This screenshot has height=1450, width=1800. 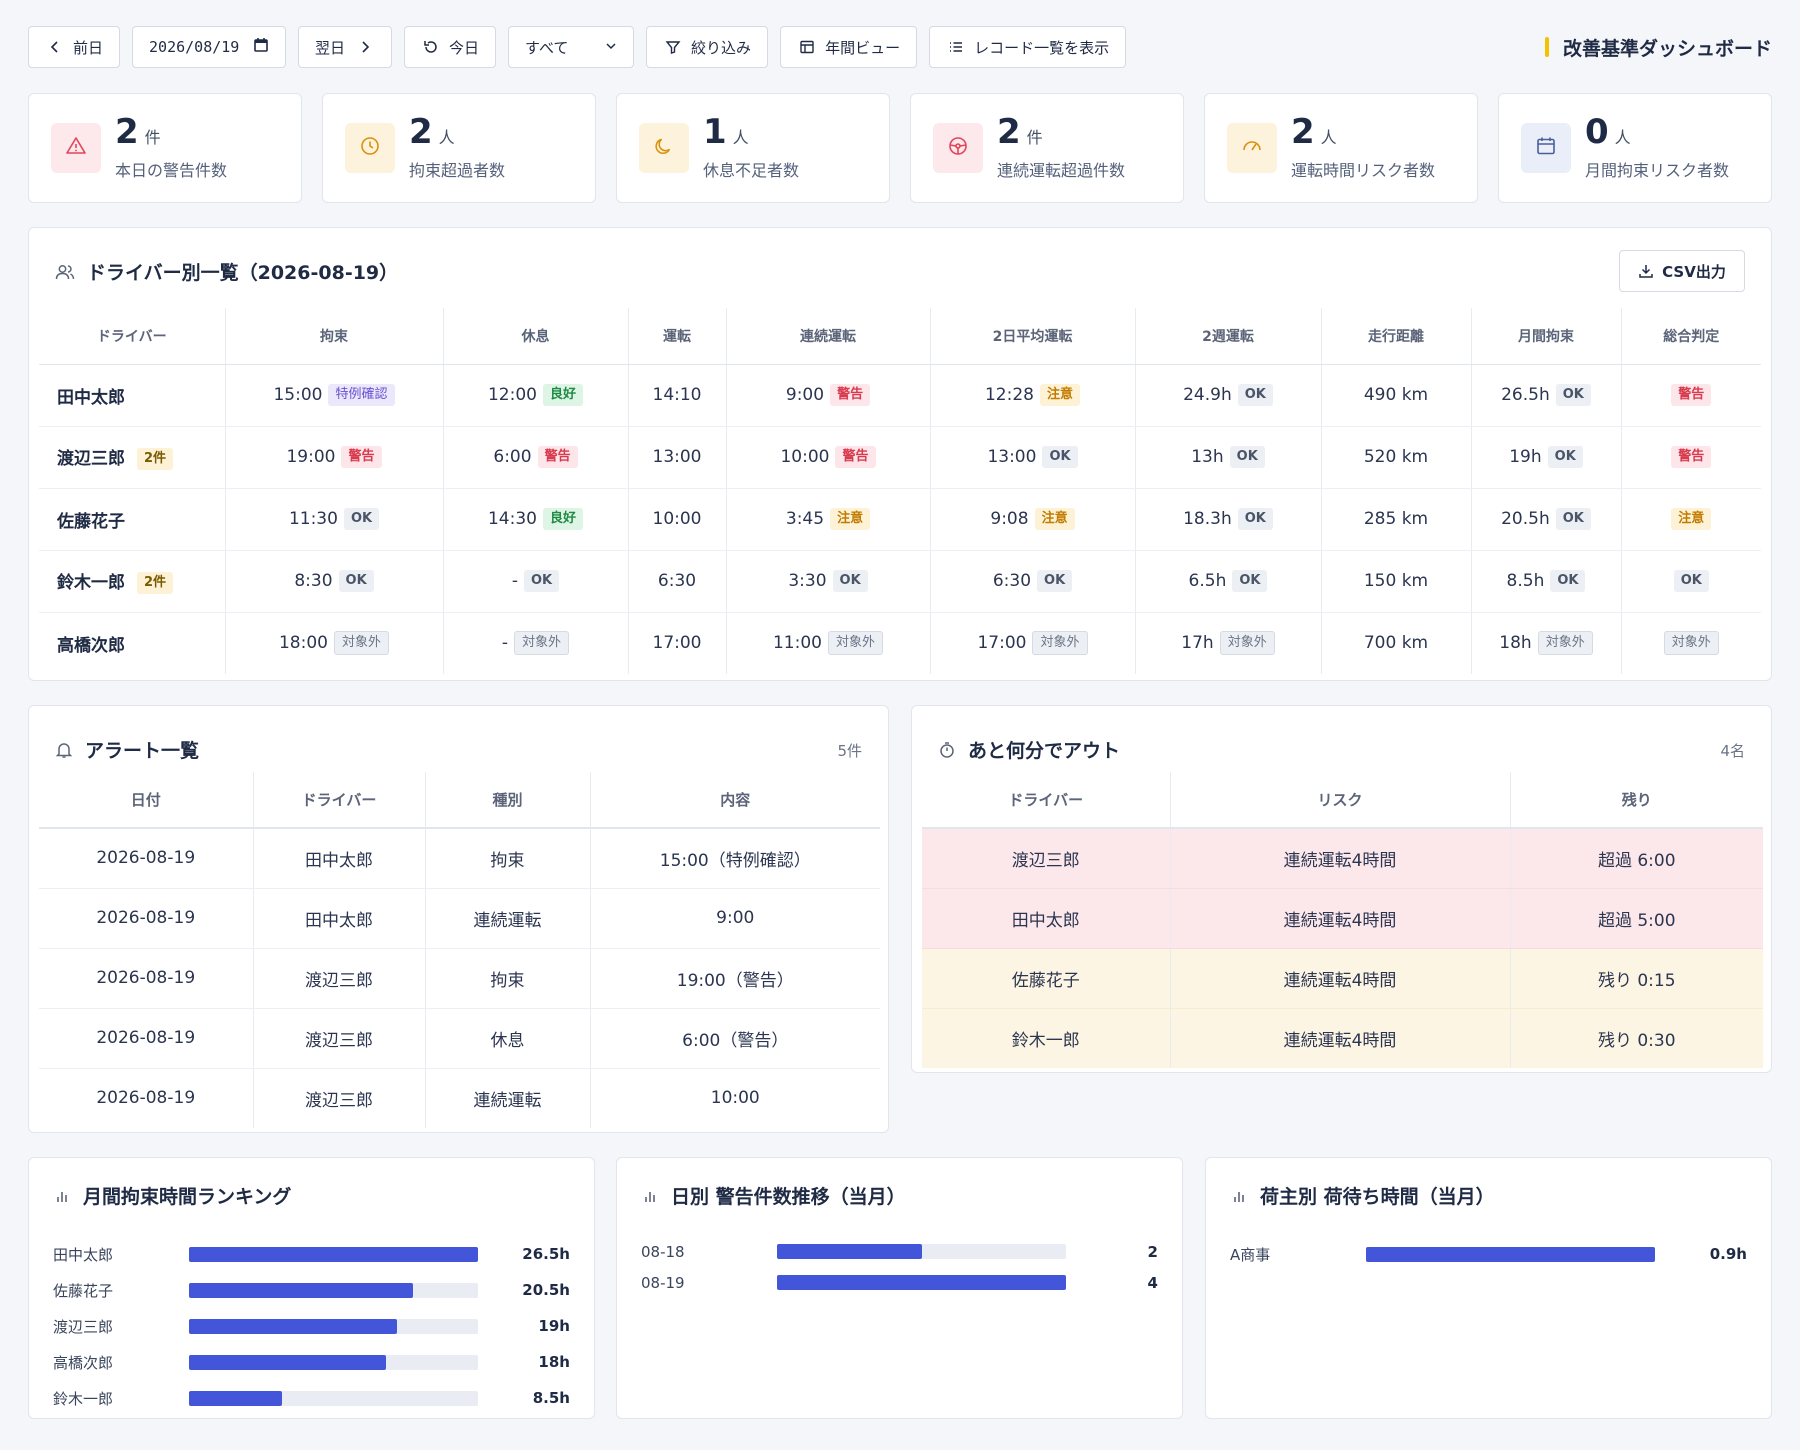 I want to click on column-header: 月間拘束, so click(x=1546, y=336).